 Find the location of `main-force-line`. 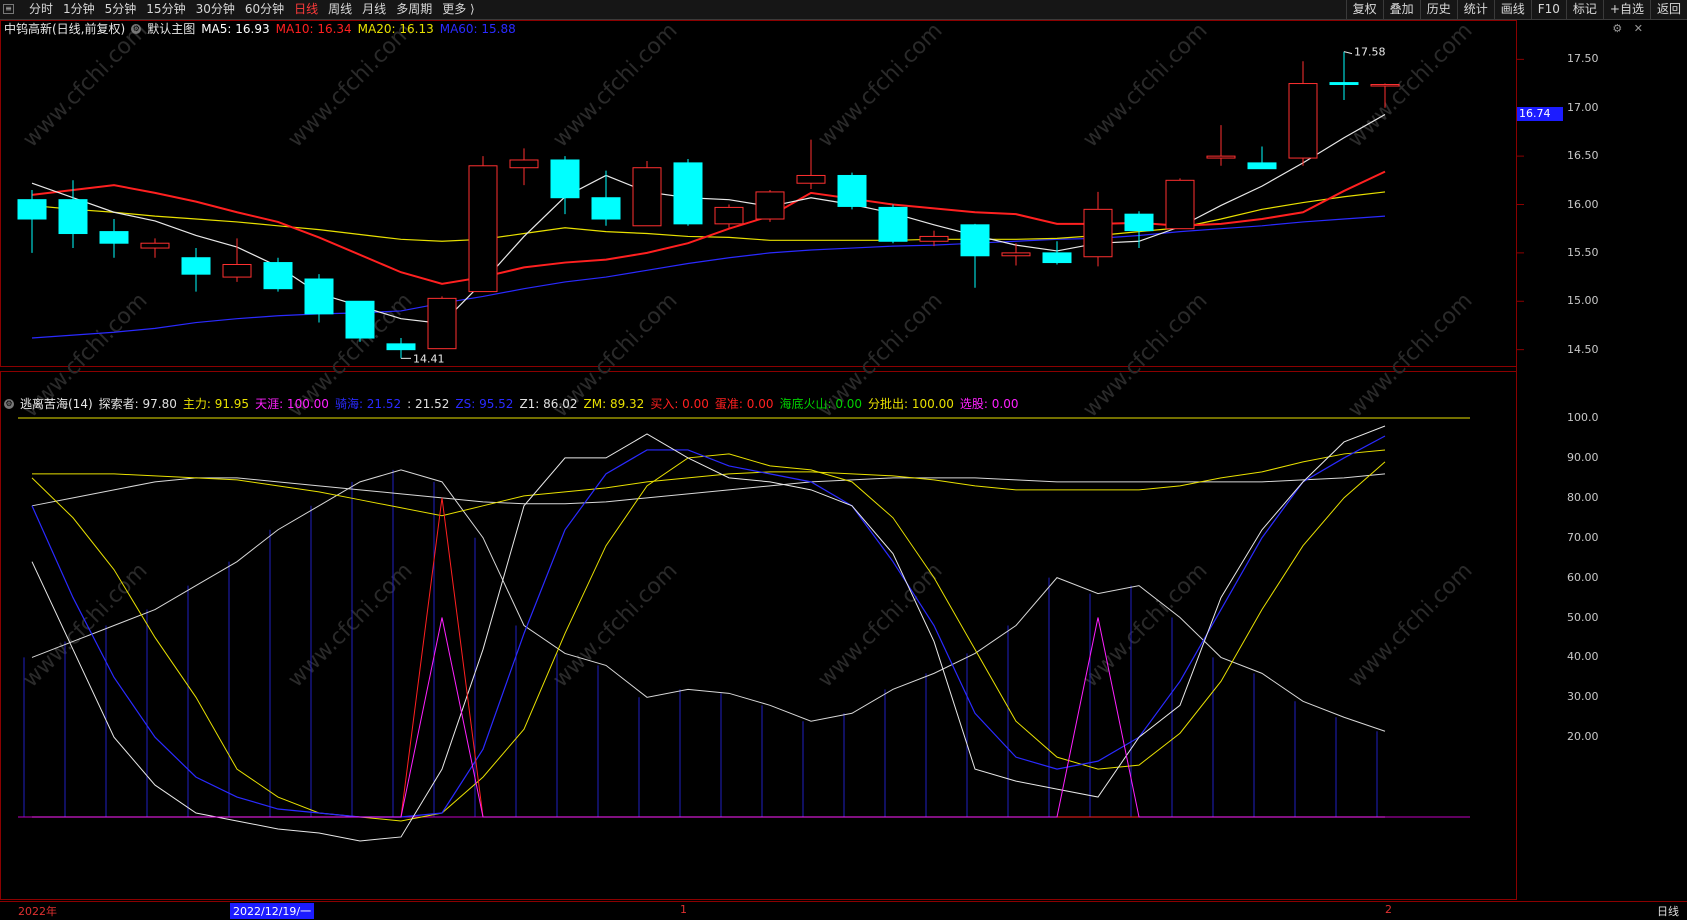

main-force-line is located at coordinates (709, 483).